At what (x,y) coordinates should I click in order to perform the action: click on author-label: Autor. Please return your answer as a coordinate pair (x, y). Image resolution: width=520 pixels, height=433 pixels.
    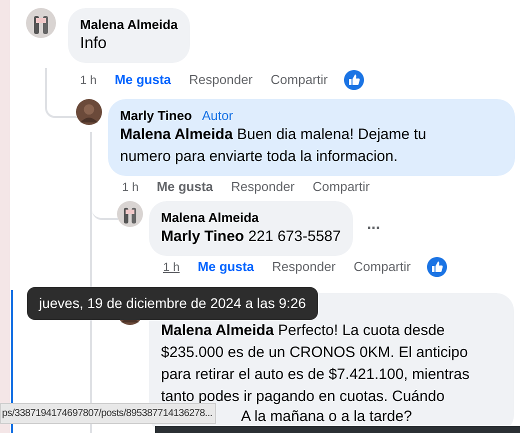
    Looking at the image, I should click on (218, 115).